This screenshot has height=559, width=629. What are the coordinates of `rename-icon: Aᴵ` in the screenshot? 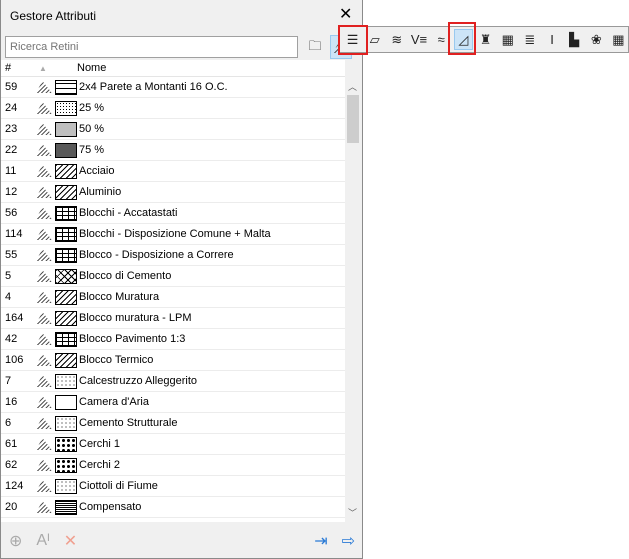 It's located at (42, 541).